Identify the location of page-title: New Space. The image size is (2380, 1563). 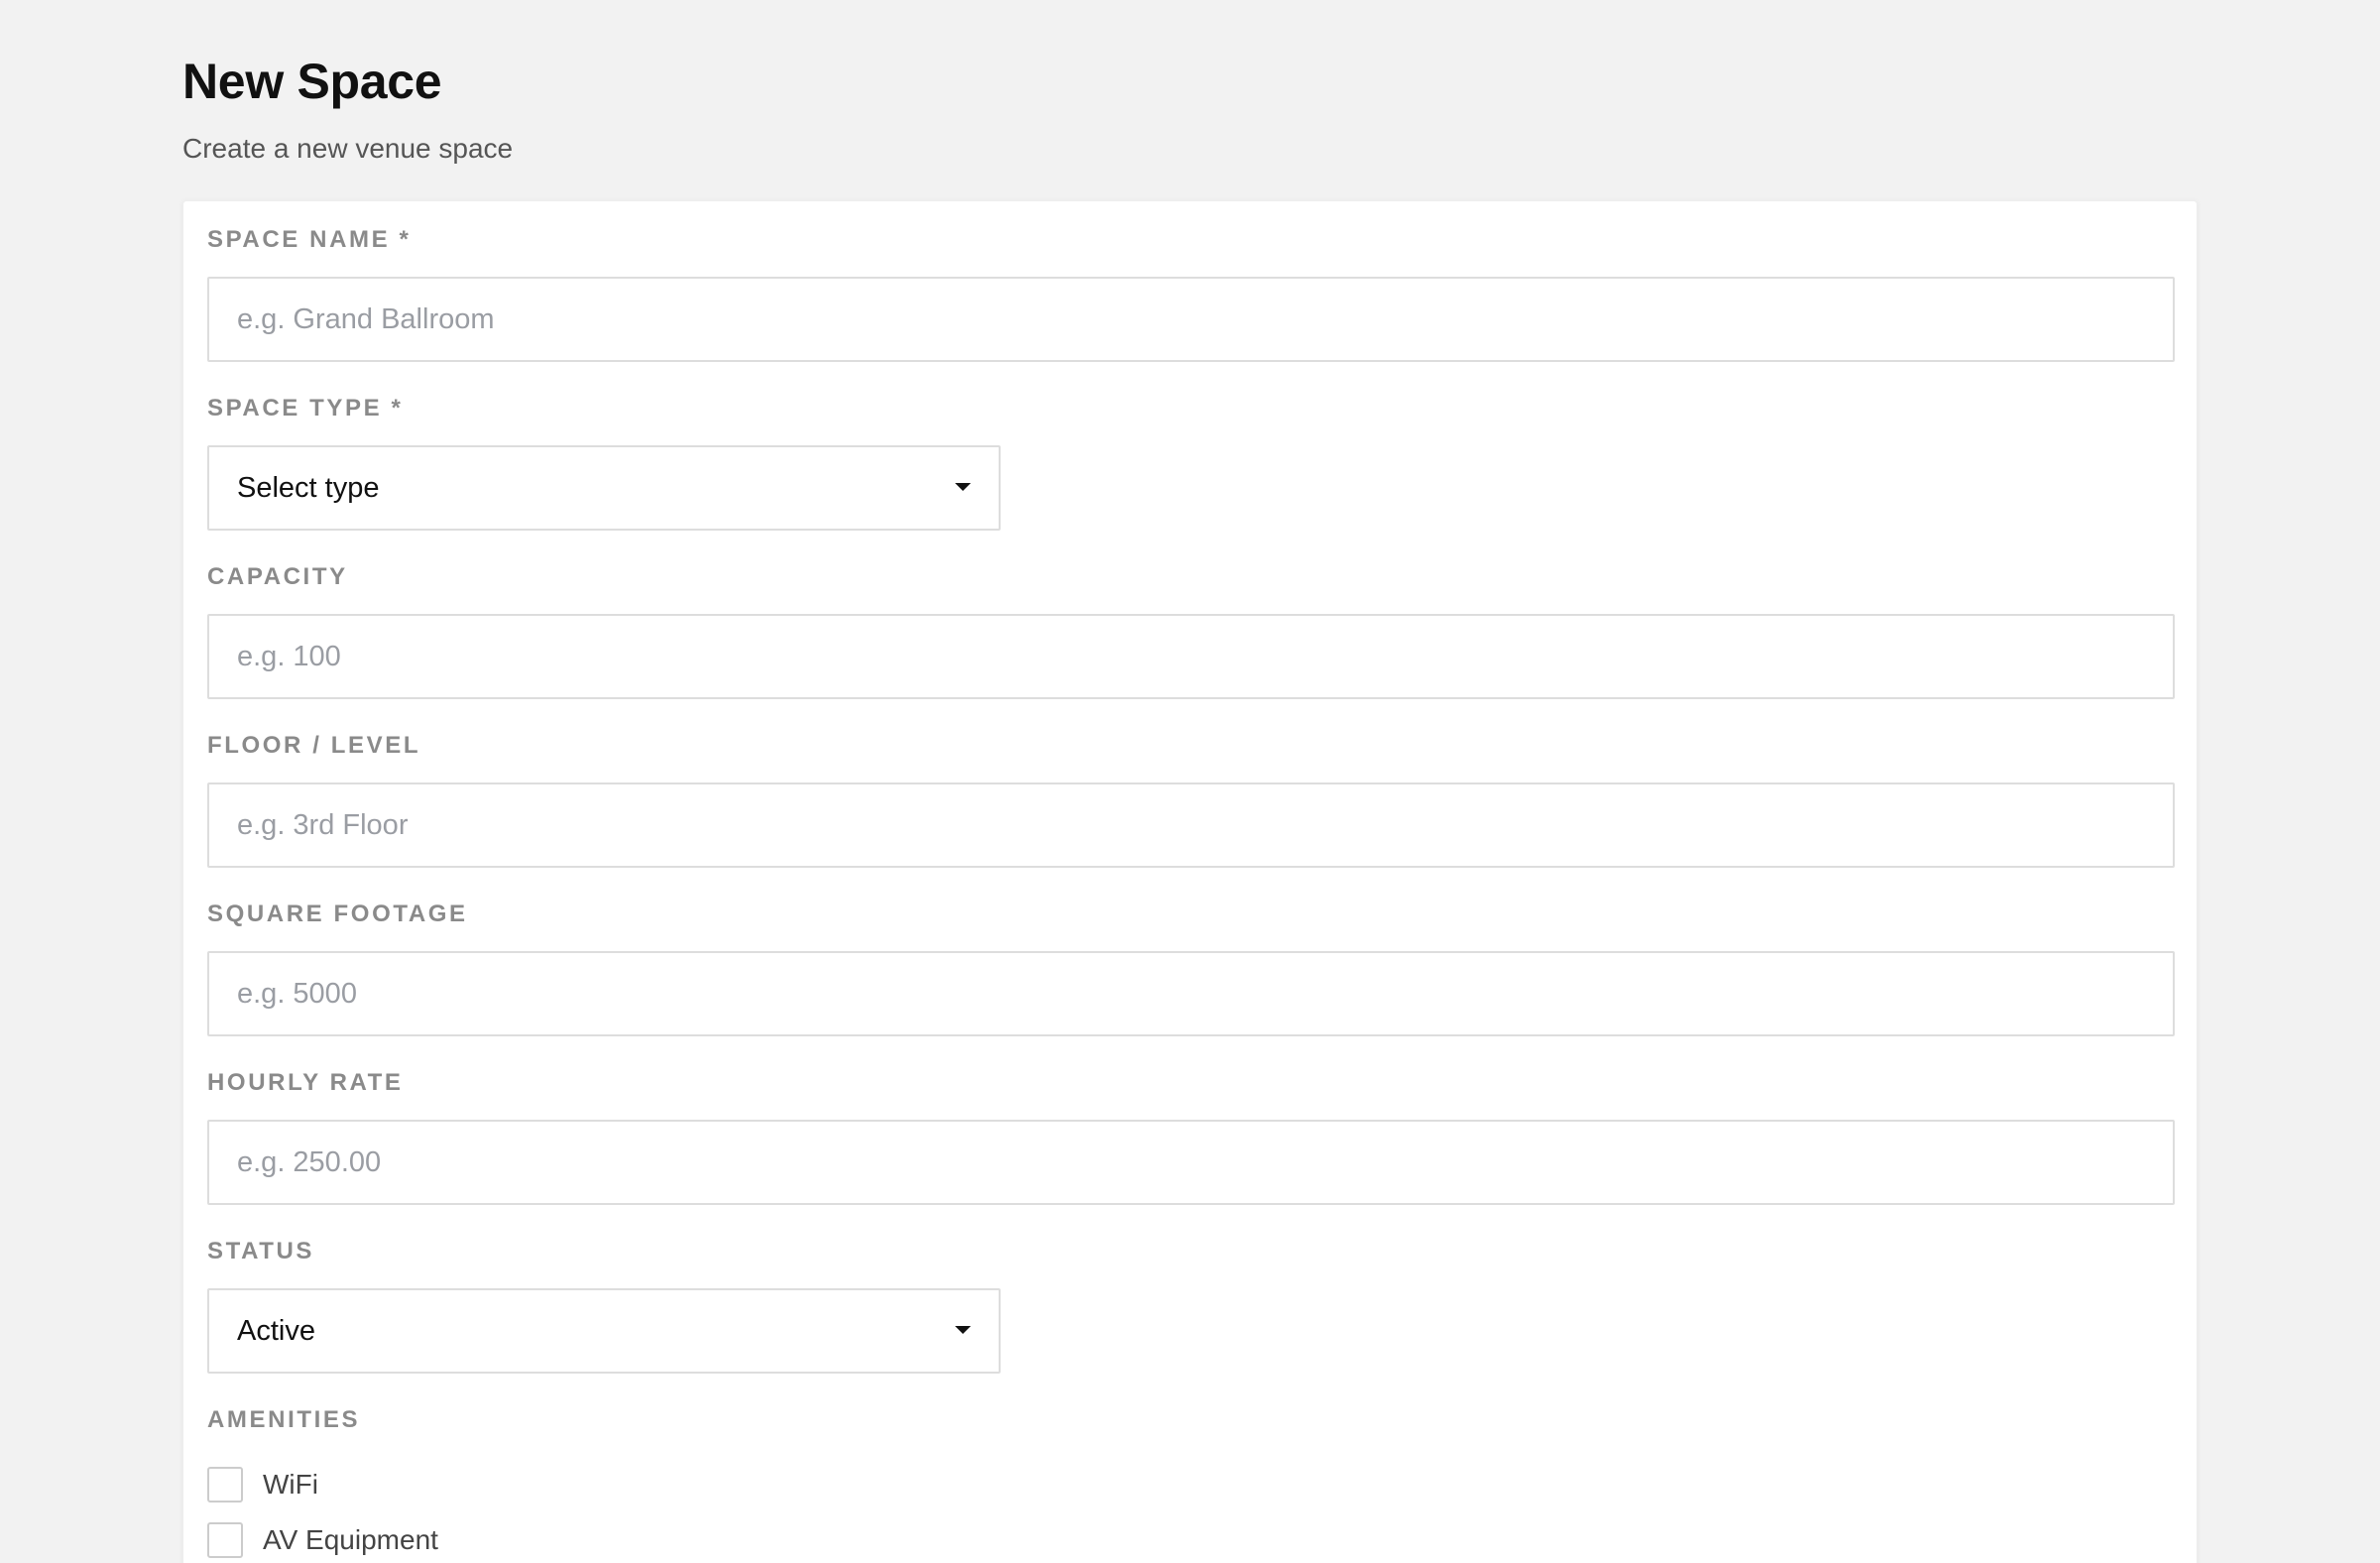
(312, 81).